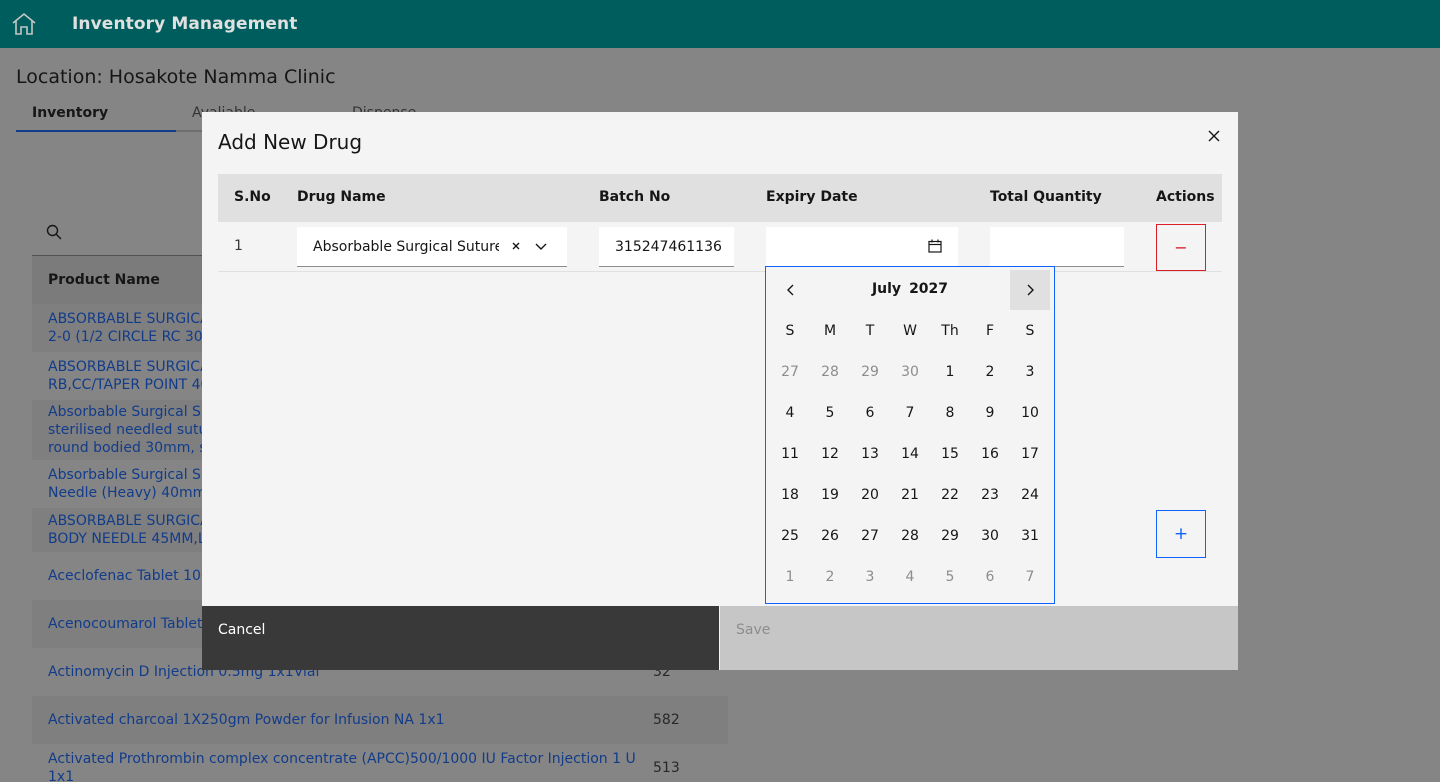 This screenshot has height=782, width=1440. I want to click on col-expiry-date: Expiry Date, so click(812, 197).